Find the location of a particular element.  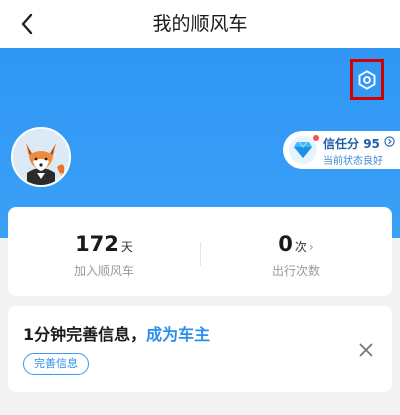

gear-icon is located at coordinates (367, 79).